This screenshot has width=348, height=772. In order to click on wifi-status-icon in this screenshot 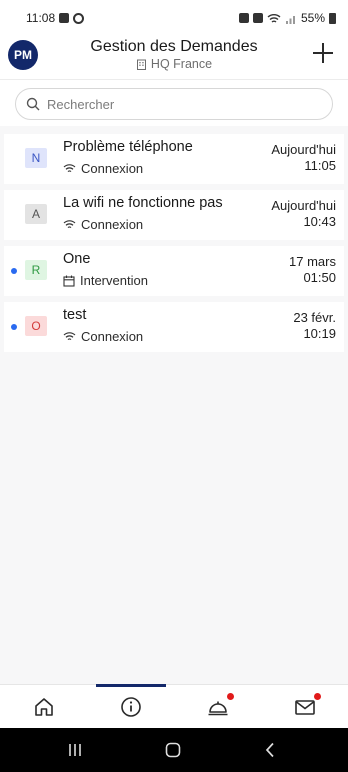, I will do `click(274, 18)`.